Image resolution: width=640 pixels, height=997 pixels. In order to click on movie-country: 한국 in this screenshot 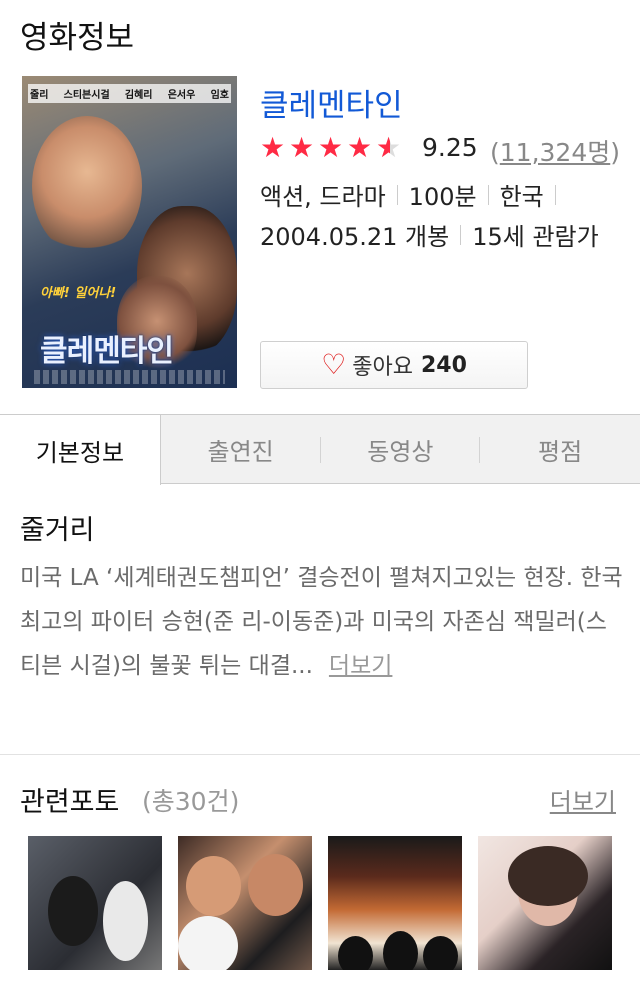, I will do `click(521, 197)`.